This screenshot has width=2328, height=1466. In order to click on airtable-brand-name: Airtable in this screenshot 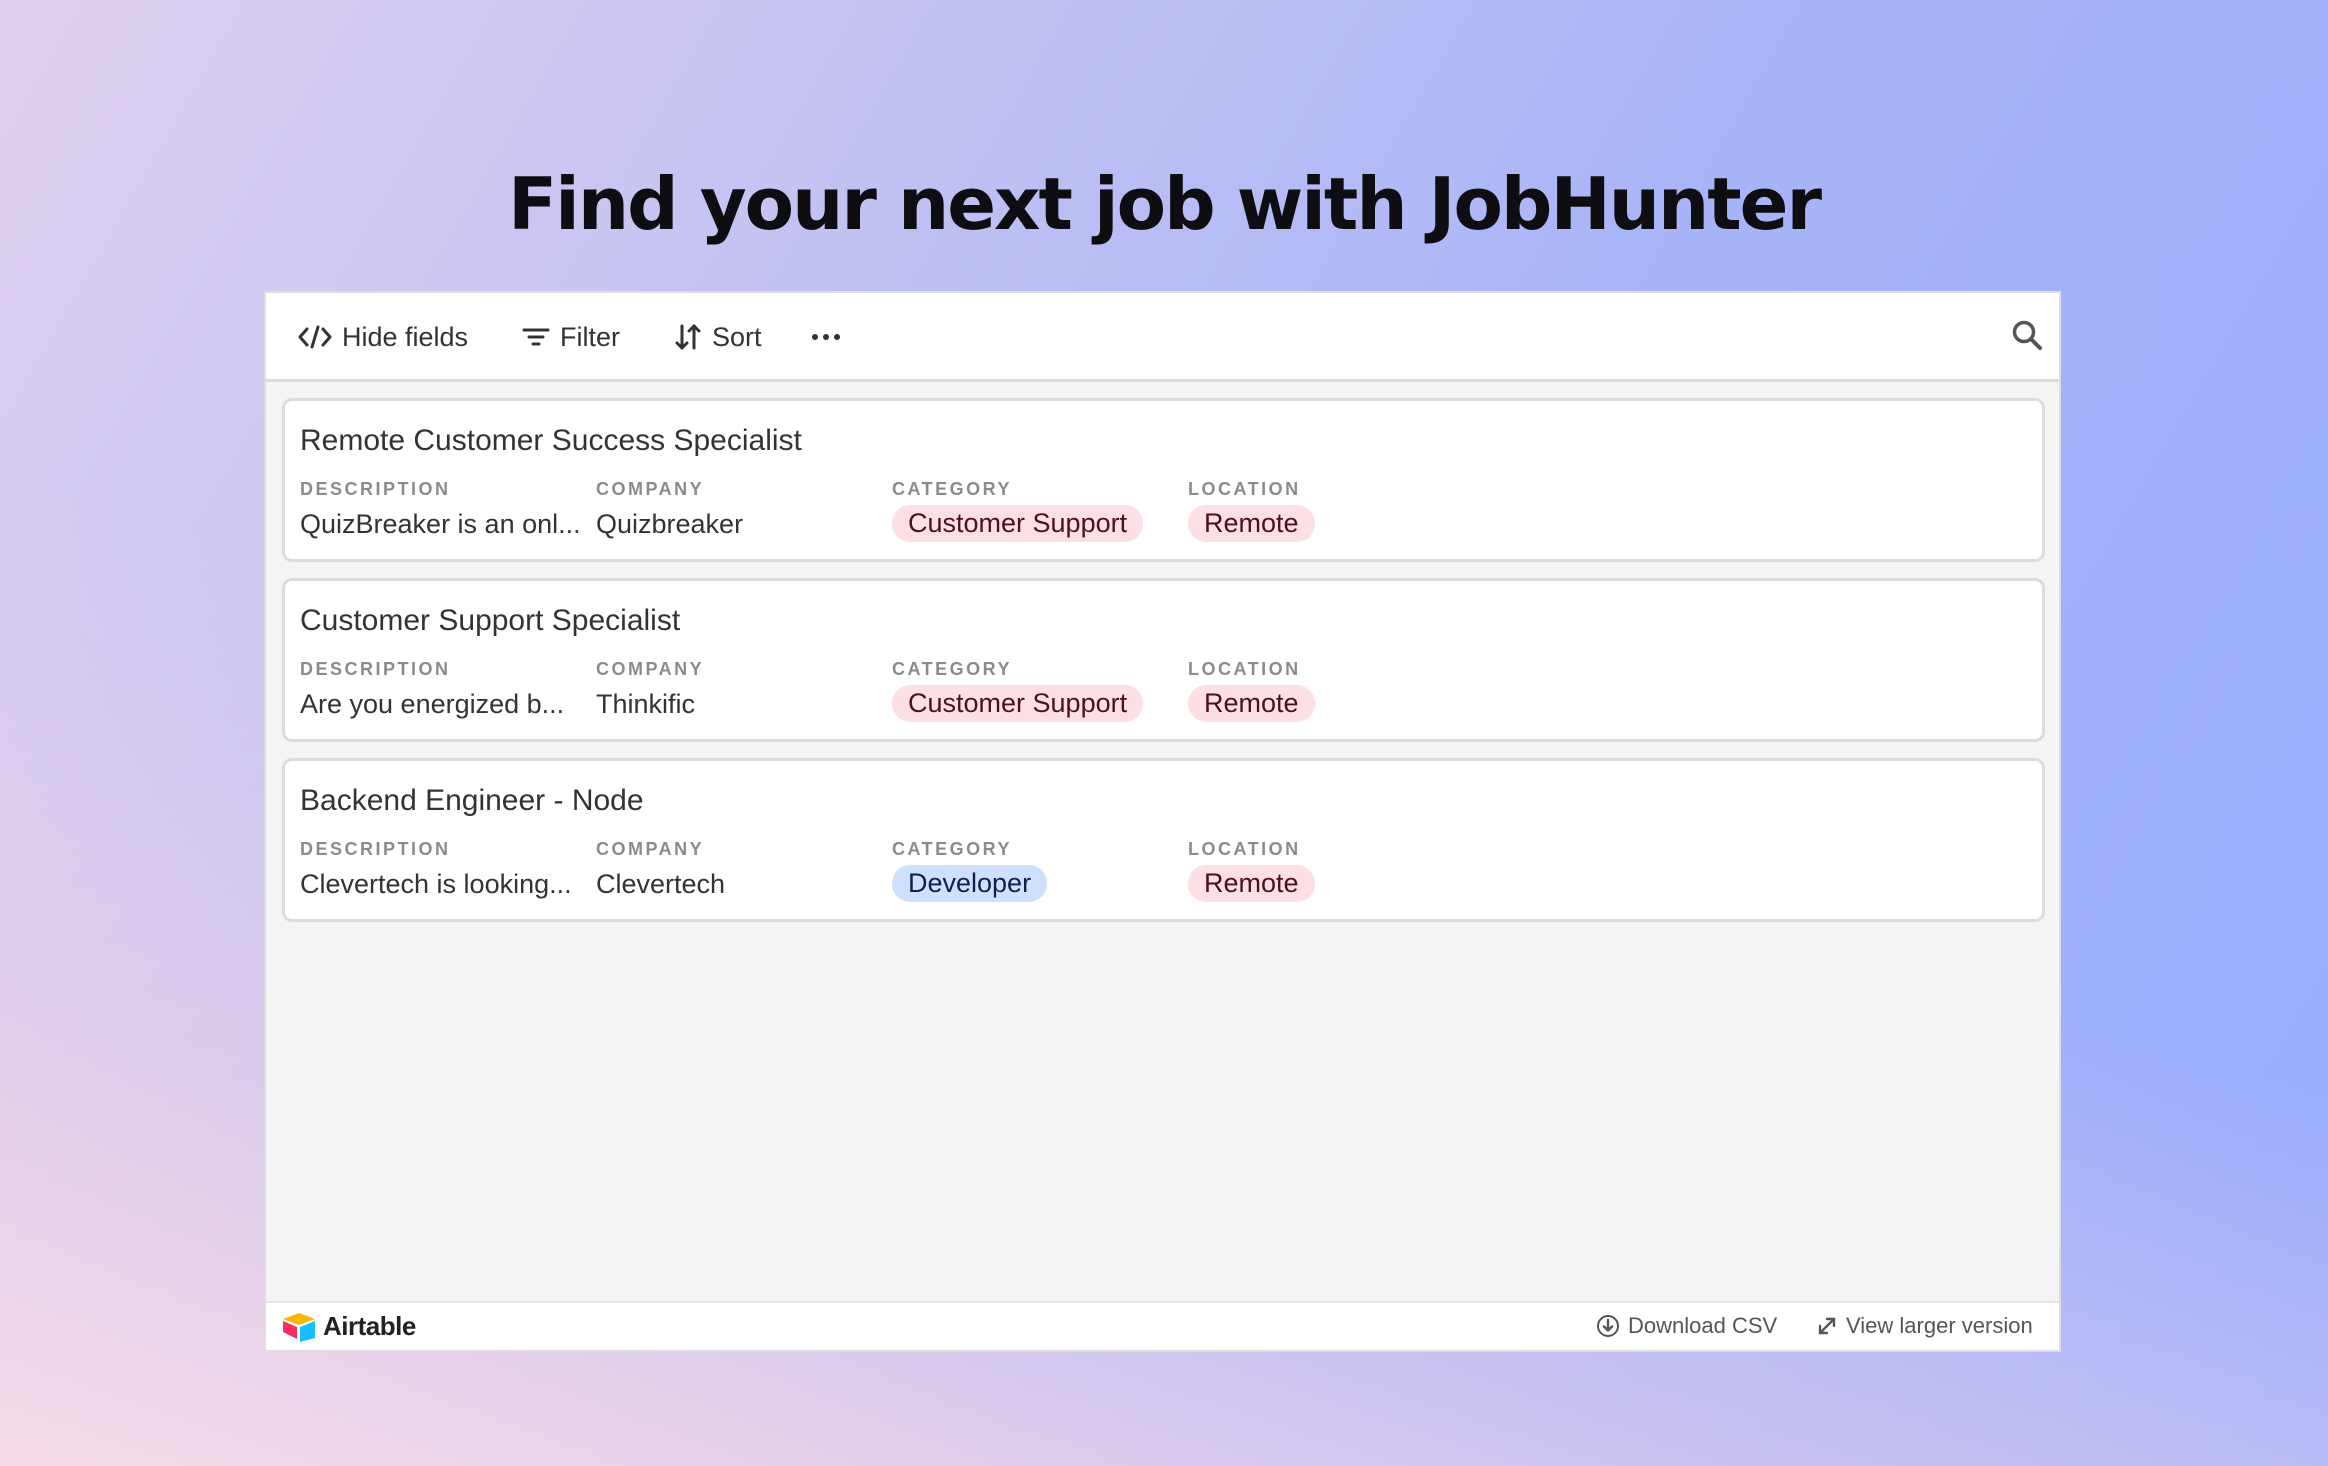, I will do `click(369, 1326)`.